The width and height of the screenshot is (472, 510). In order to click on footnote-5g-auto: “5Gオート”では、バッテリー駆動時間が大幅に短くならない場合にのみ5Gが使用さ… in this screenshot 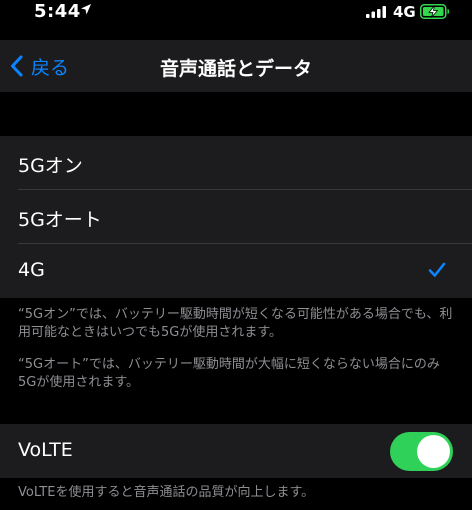, I will do `click(229, 373)`.